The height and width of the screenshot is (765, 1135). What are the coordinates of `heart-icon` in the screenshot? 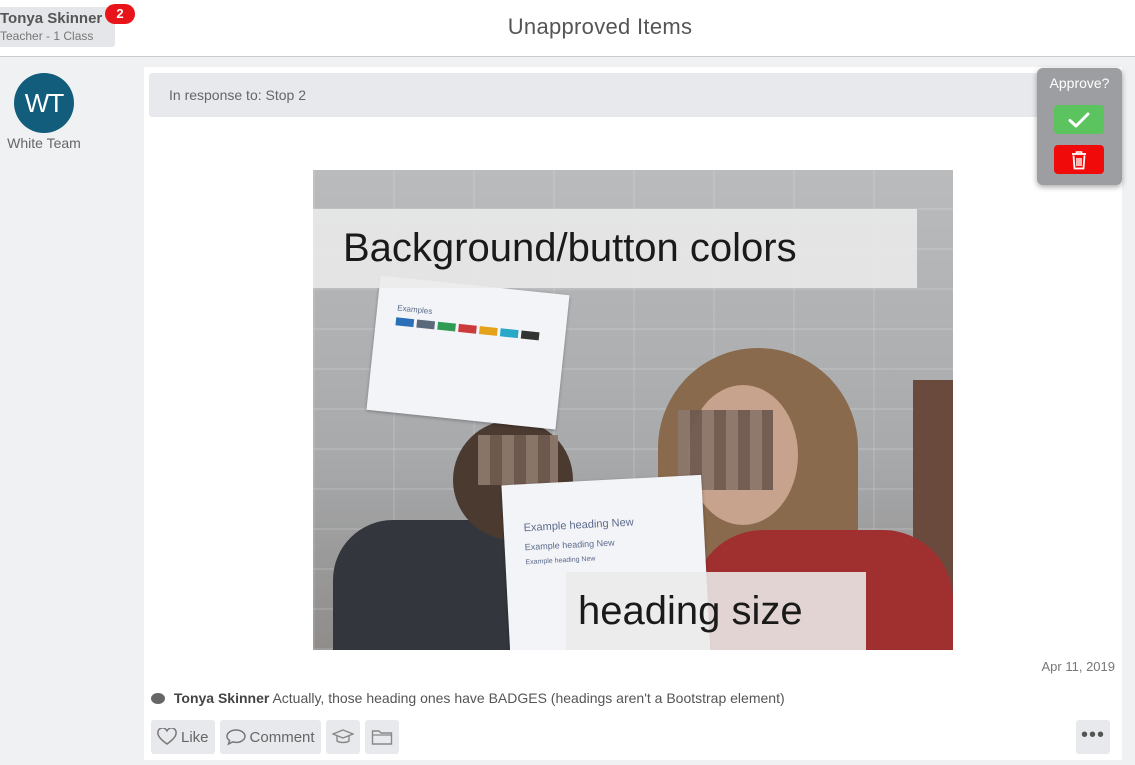 It's located at (167, 737).